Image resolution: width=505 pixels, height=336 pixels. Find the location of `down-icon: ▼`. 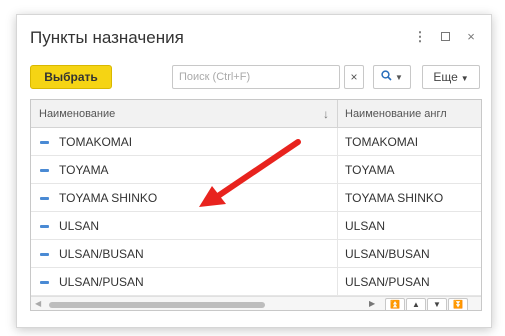

down-icon: ▼ is located at coordinates (437, 304).